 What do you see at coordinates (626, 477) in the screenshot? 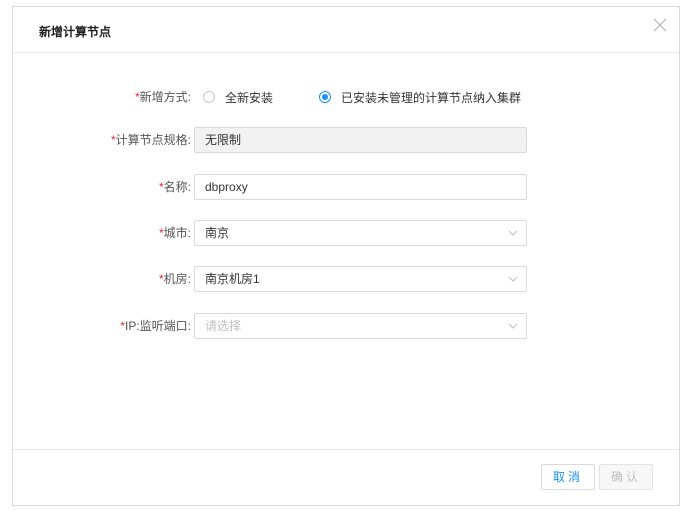
I see `confirm-button: 确认` at bounding box center [626, 477].